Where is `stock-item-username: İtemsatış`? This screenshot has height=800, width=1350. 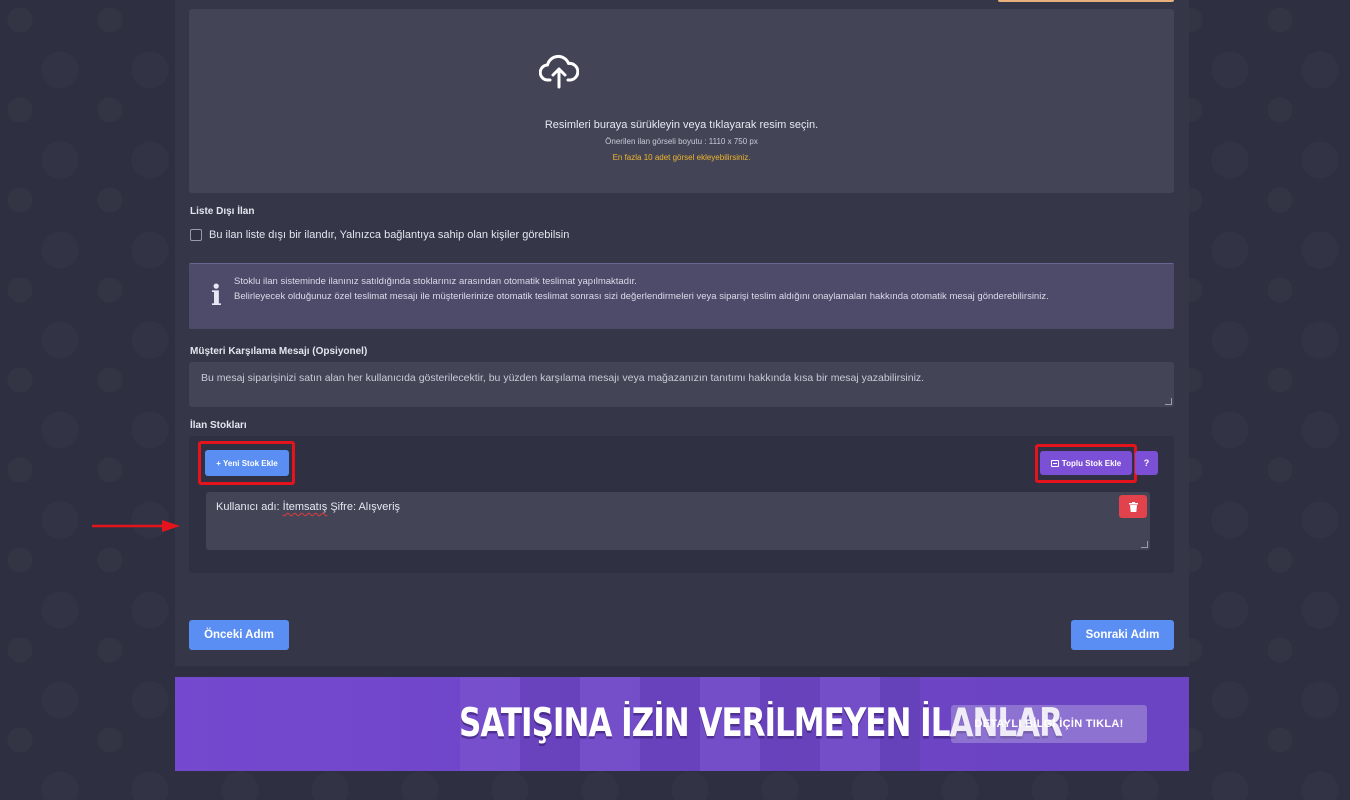 stock-item-username: İtemsatış is located at coordinates (305, 507).